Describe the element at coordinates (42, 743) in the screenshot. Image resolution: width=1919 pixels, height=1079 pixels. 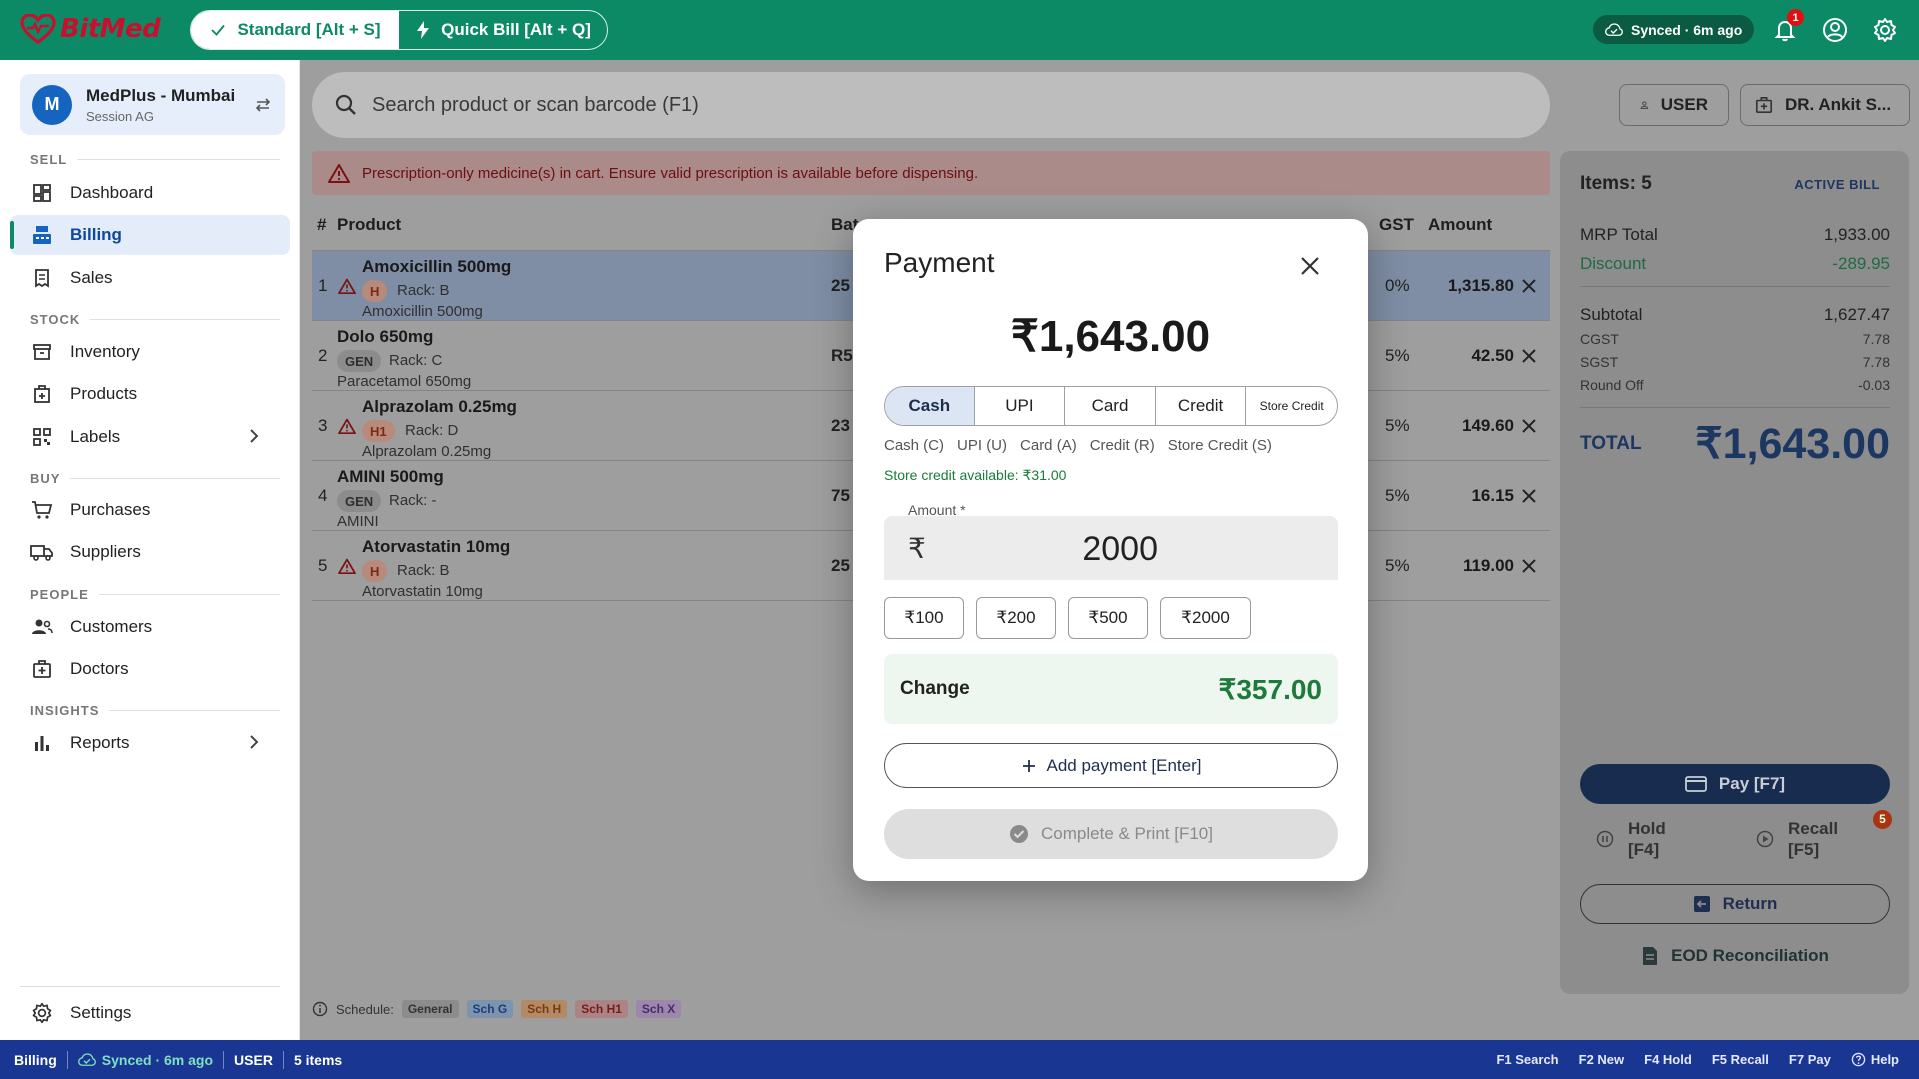
I see `bar-chart-icon` at that location.